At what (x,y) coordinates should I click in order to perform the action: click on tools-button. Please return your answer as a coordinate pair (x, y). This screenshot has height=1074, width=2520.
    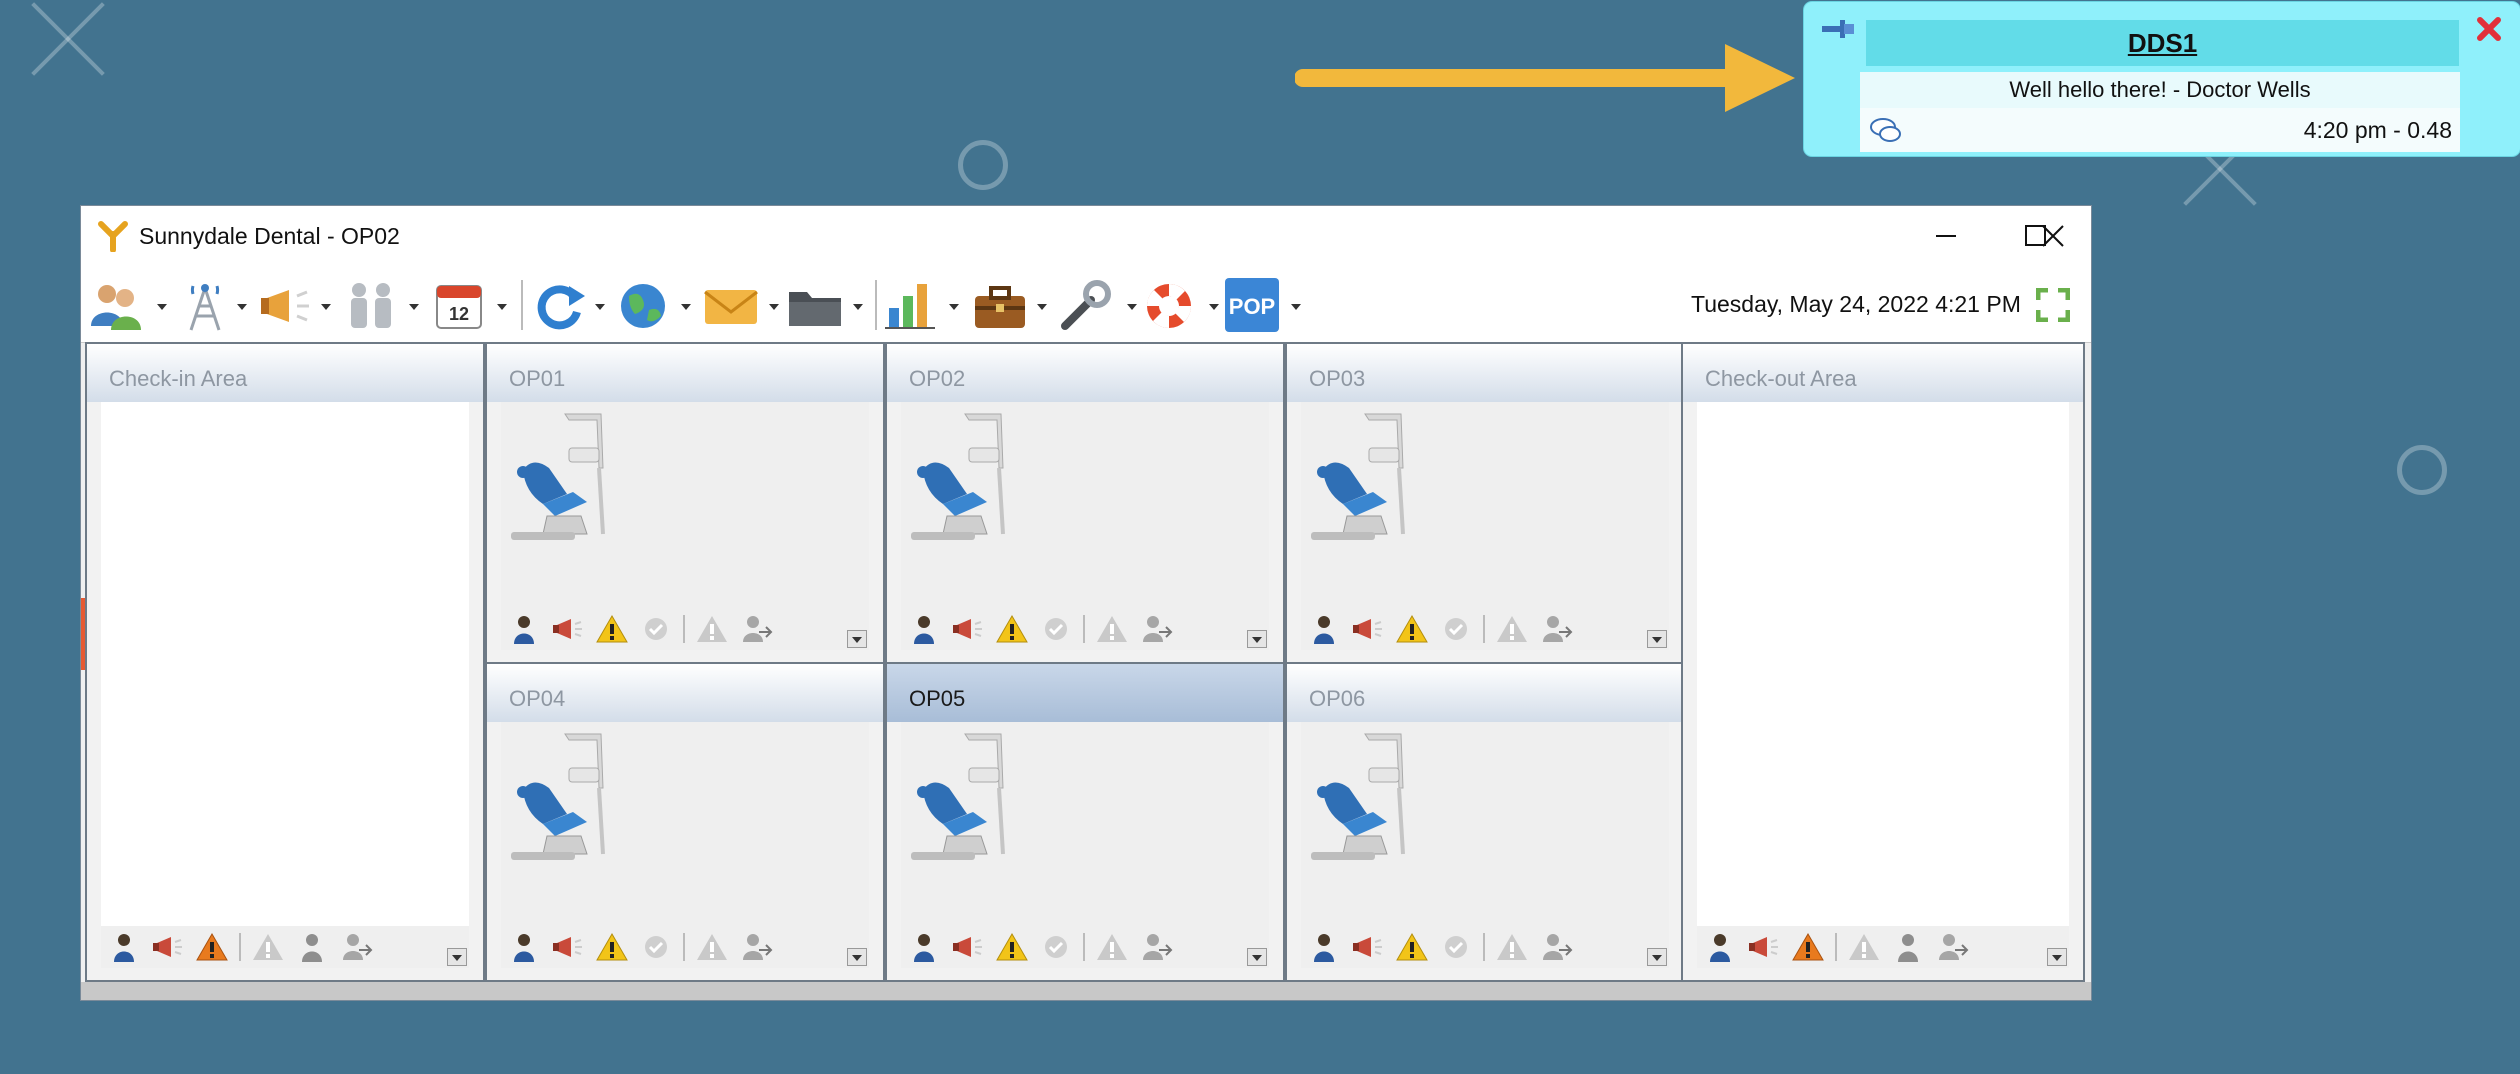
    Looking at the image, I should click on (1099, 304).